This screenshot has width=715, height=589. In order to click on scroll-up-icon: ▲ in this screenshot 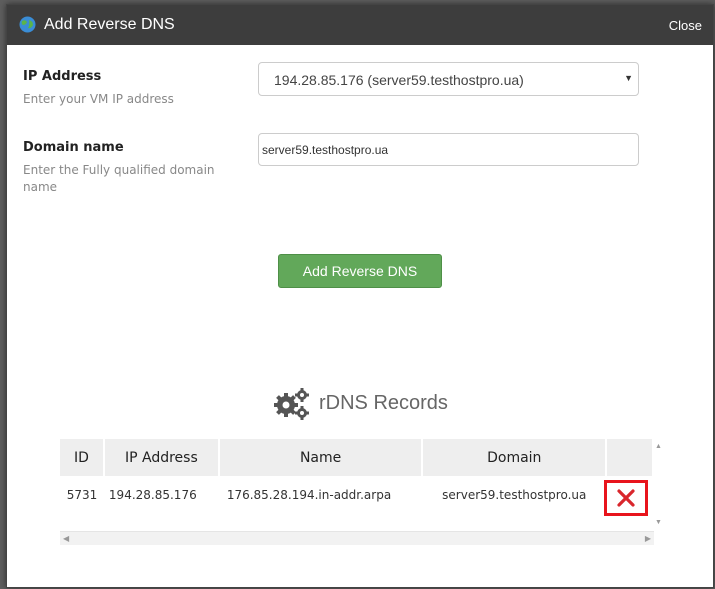, I will do `click(658, 446)`.